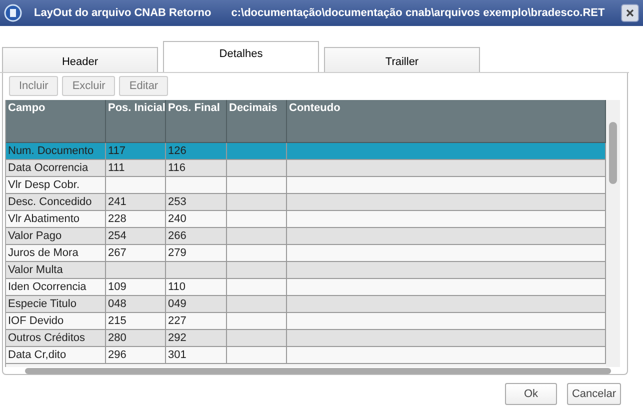 The width and height of the screenshot is (643, 419). What do you see at coordinates (177, 202) in the screenshot?
I see `table-cell: 253` at bounding box center [177, 202].